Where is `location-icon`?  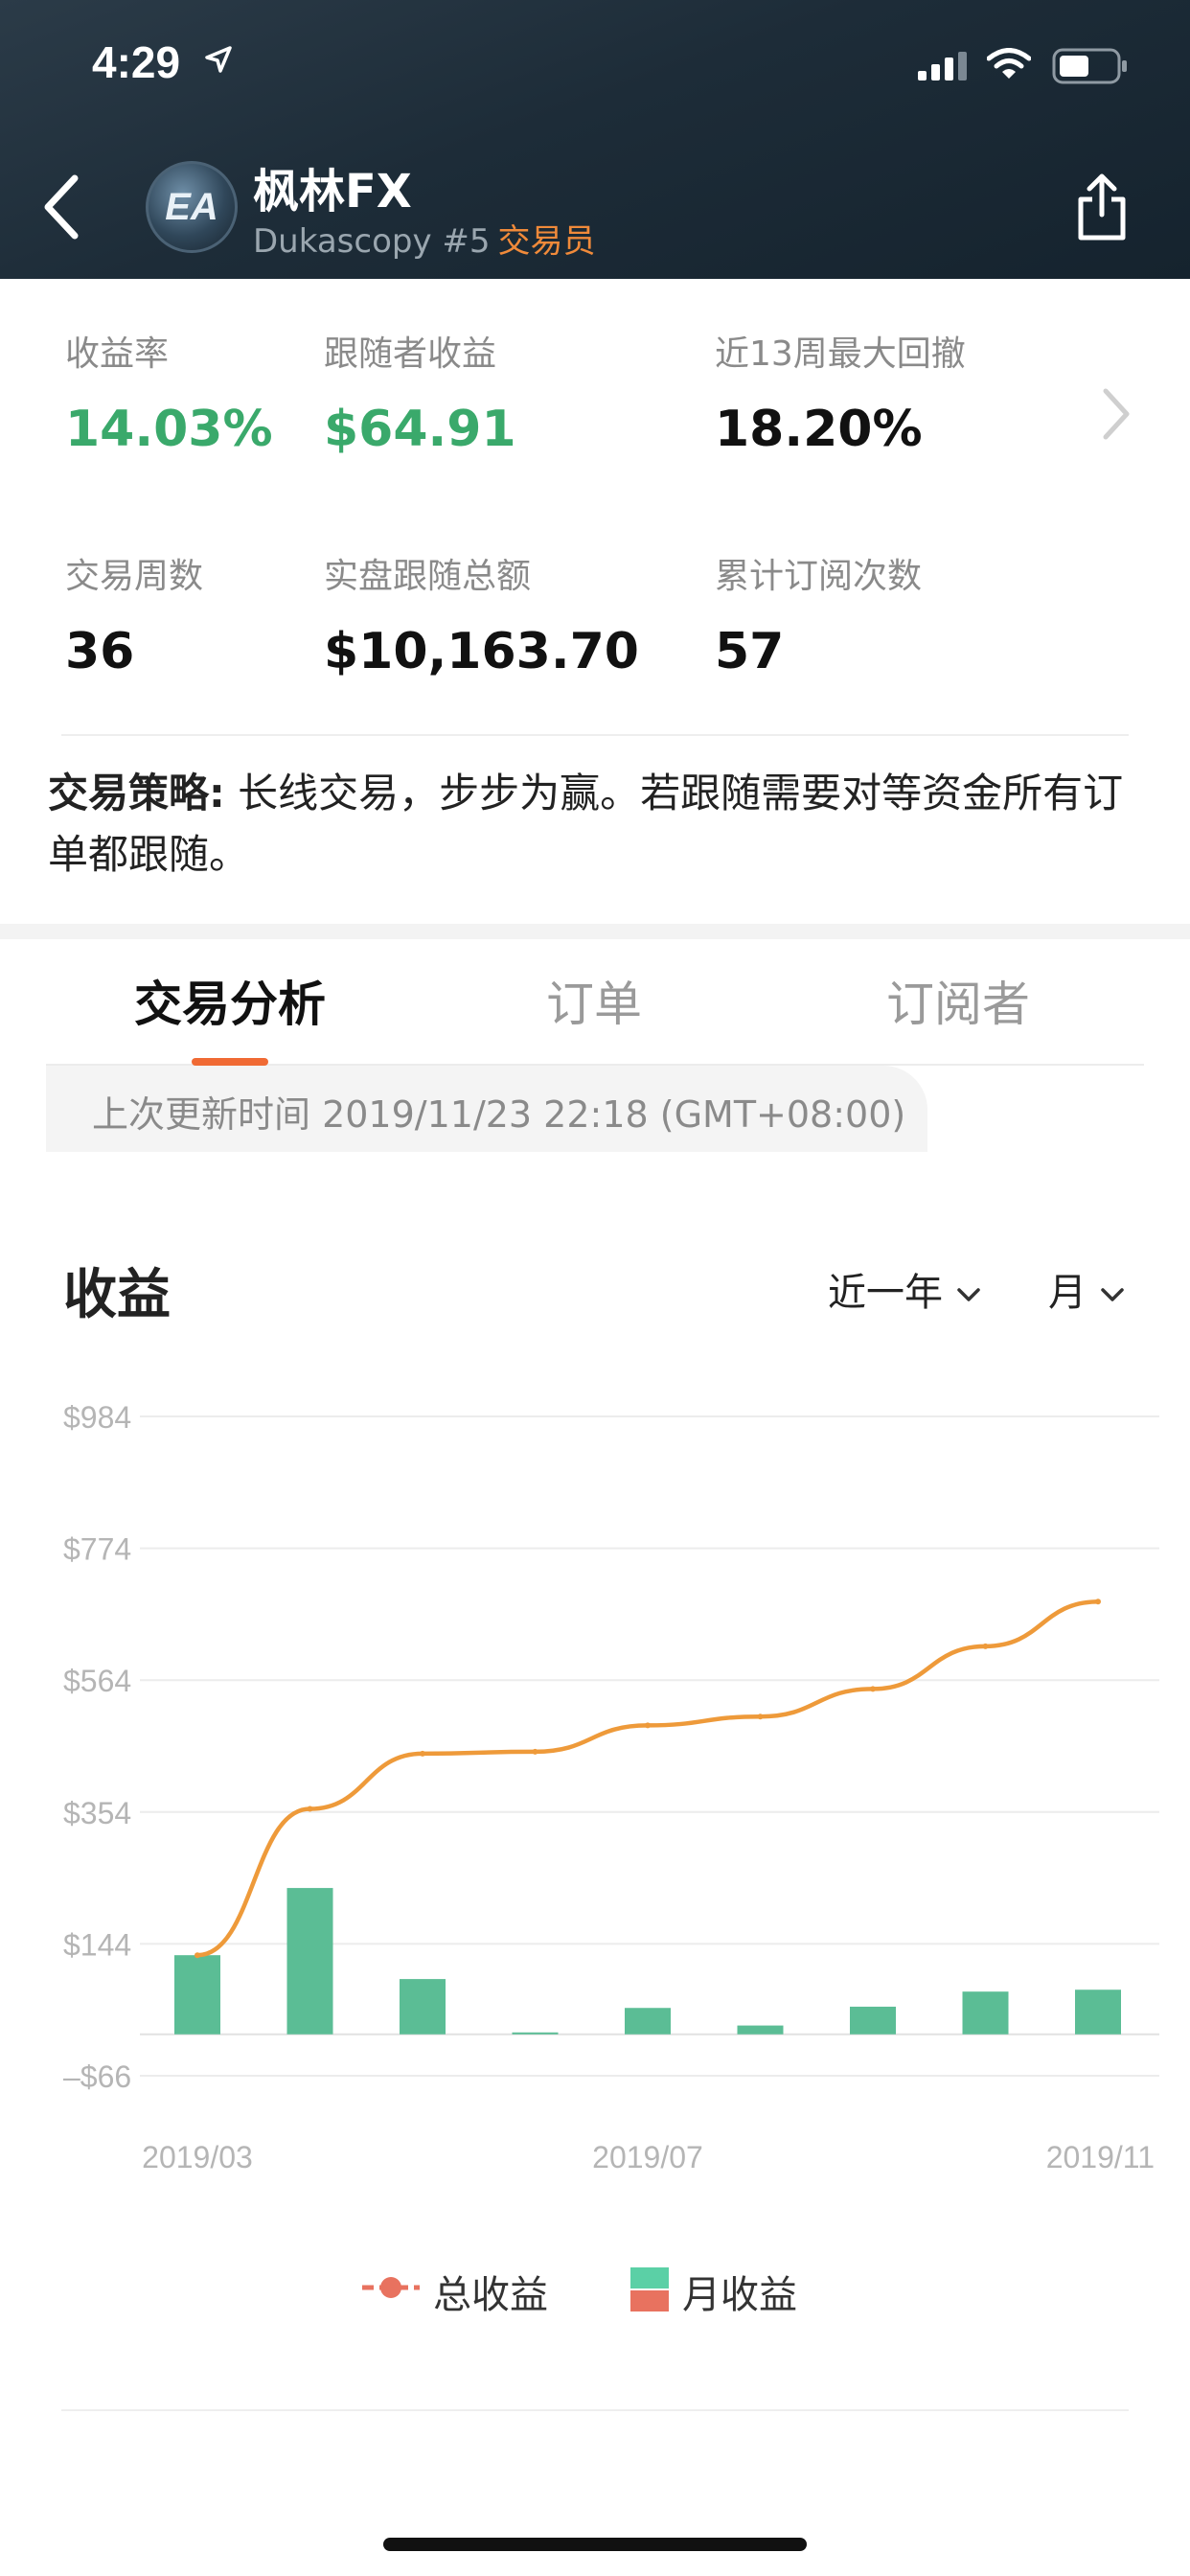 location-icon is located at coordinates (218, 59).